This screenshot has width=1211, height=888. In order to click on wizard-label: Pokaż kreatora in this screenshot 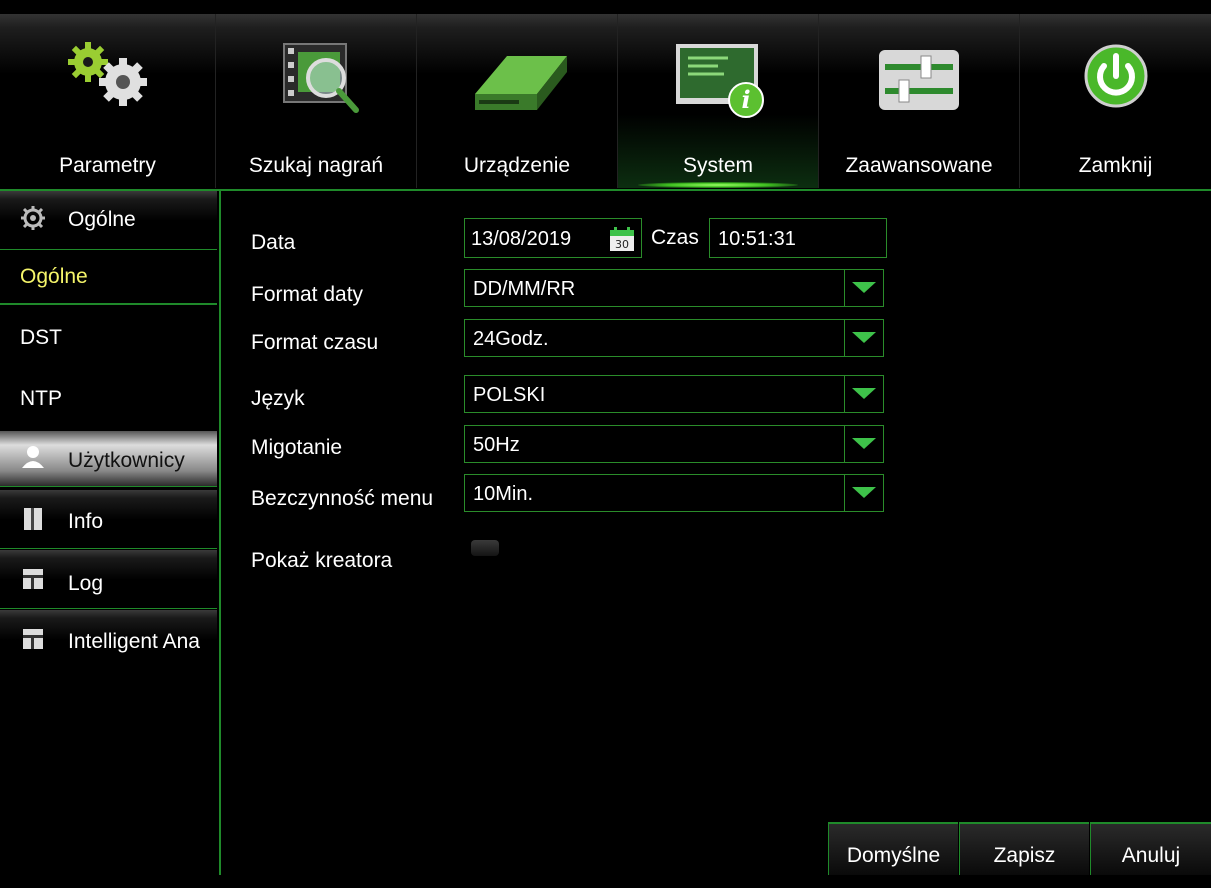, I will do `click(322, 560)`.